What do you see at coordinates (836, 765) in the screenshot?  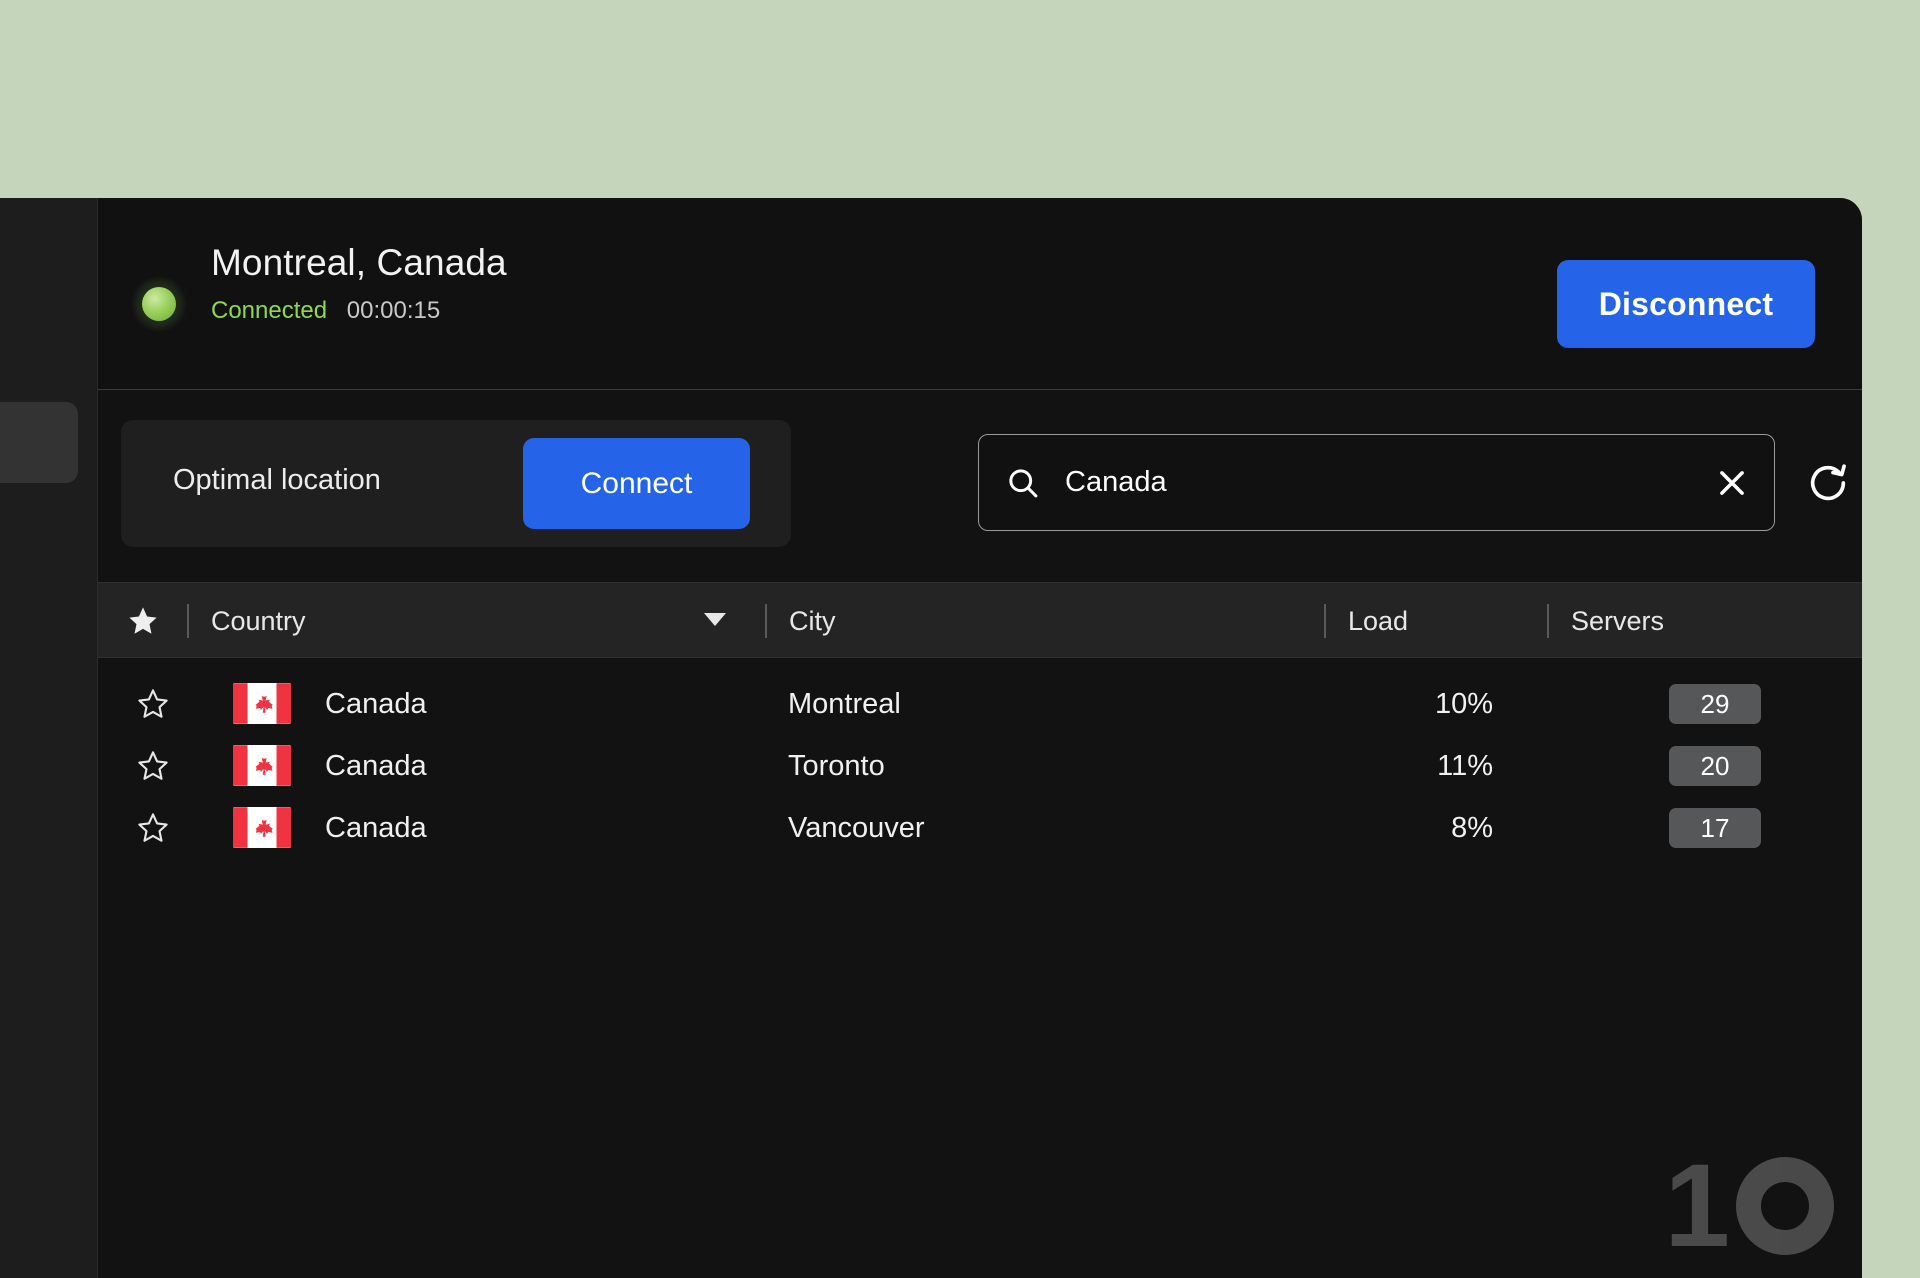 I see `cell-city: Toronto` at bounding box center [836, 765].